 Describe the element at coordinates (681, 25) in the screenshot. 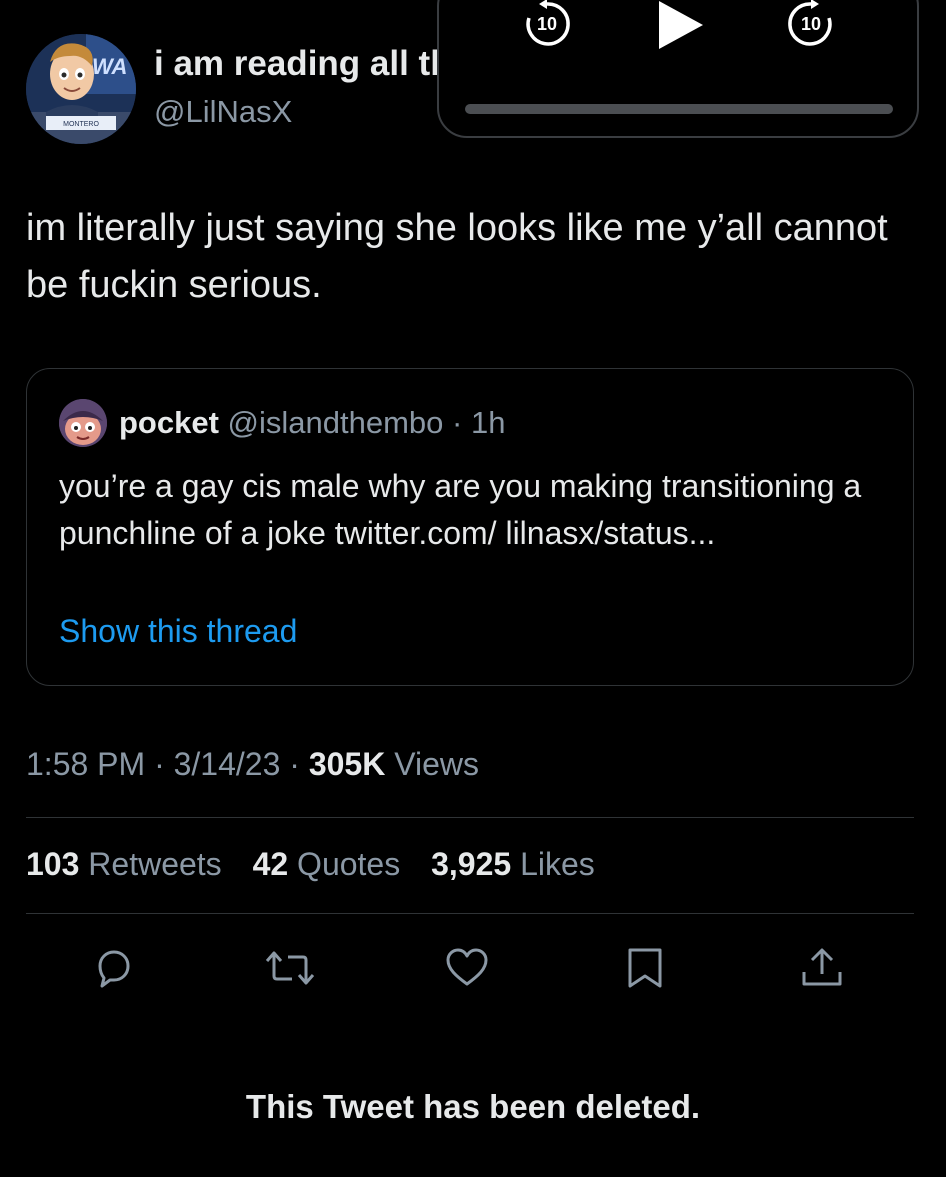

I see `play-icon` at that location.